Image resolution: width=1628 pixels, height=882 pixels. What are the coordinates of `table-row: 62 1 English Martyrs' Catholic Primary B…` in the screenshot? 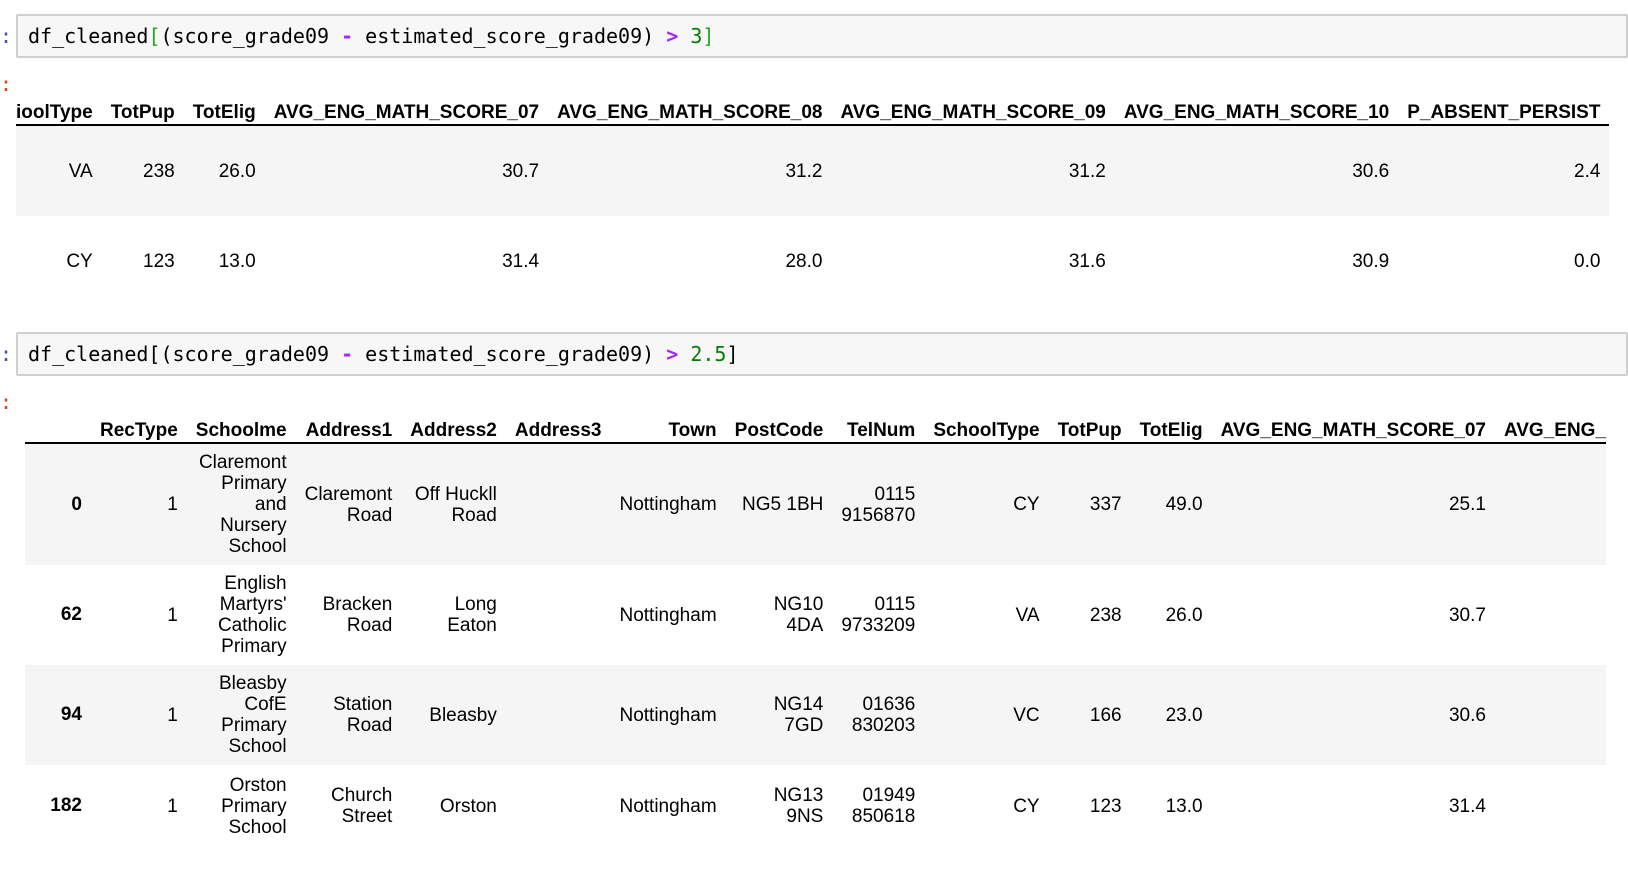 It's located at (816, 615).